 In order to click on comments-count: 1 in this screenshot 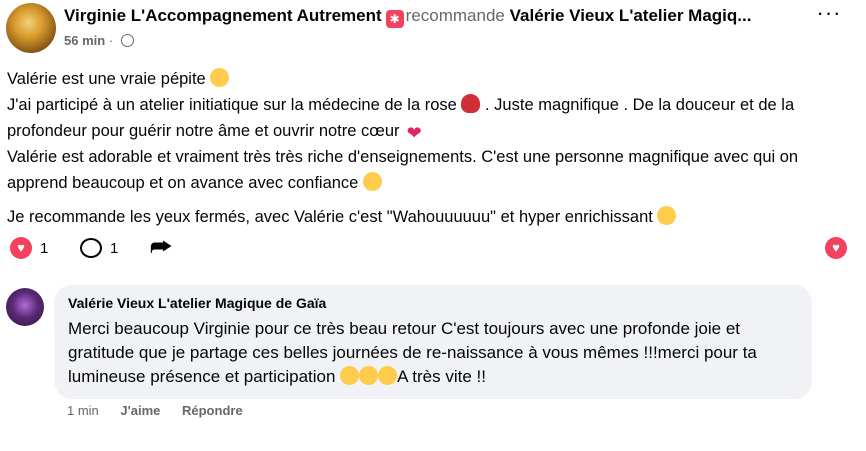, I will do `click(114, 248)`.